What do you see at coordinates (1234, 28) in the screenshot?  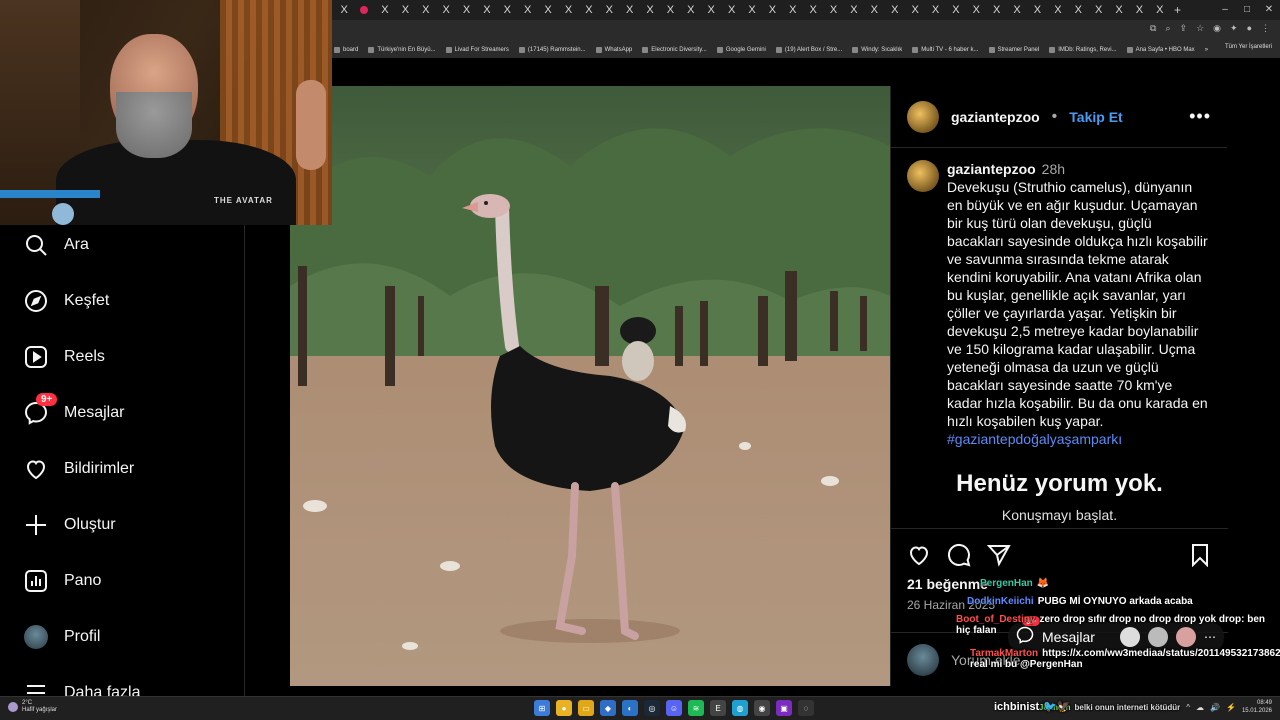 I see `puzzle-icon: ✦` at bounding box center [1234, 28].